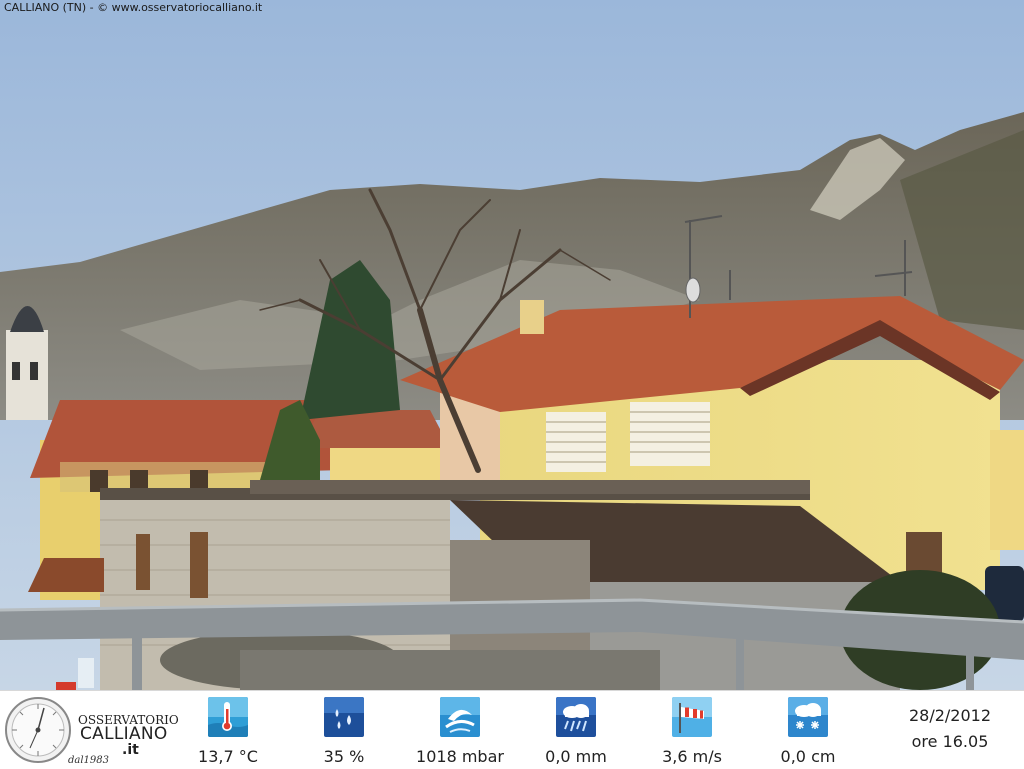 Image resolution: width=1024 pixels, height=769 pixels. I want to click on temperature-value: 13,7 °C, so click(228, 756).